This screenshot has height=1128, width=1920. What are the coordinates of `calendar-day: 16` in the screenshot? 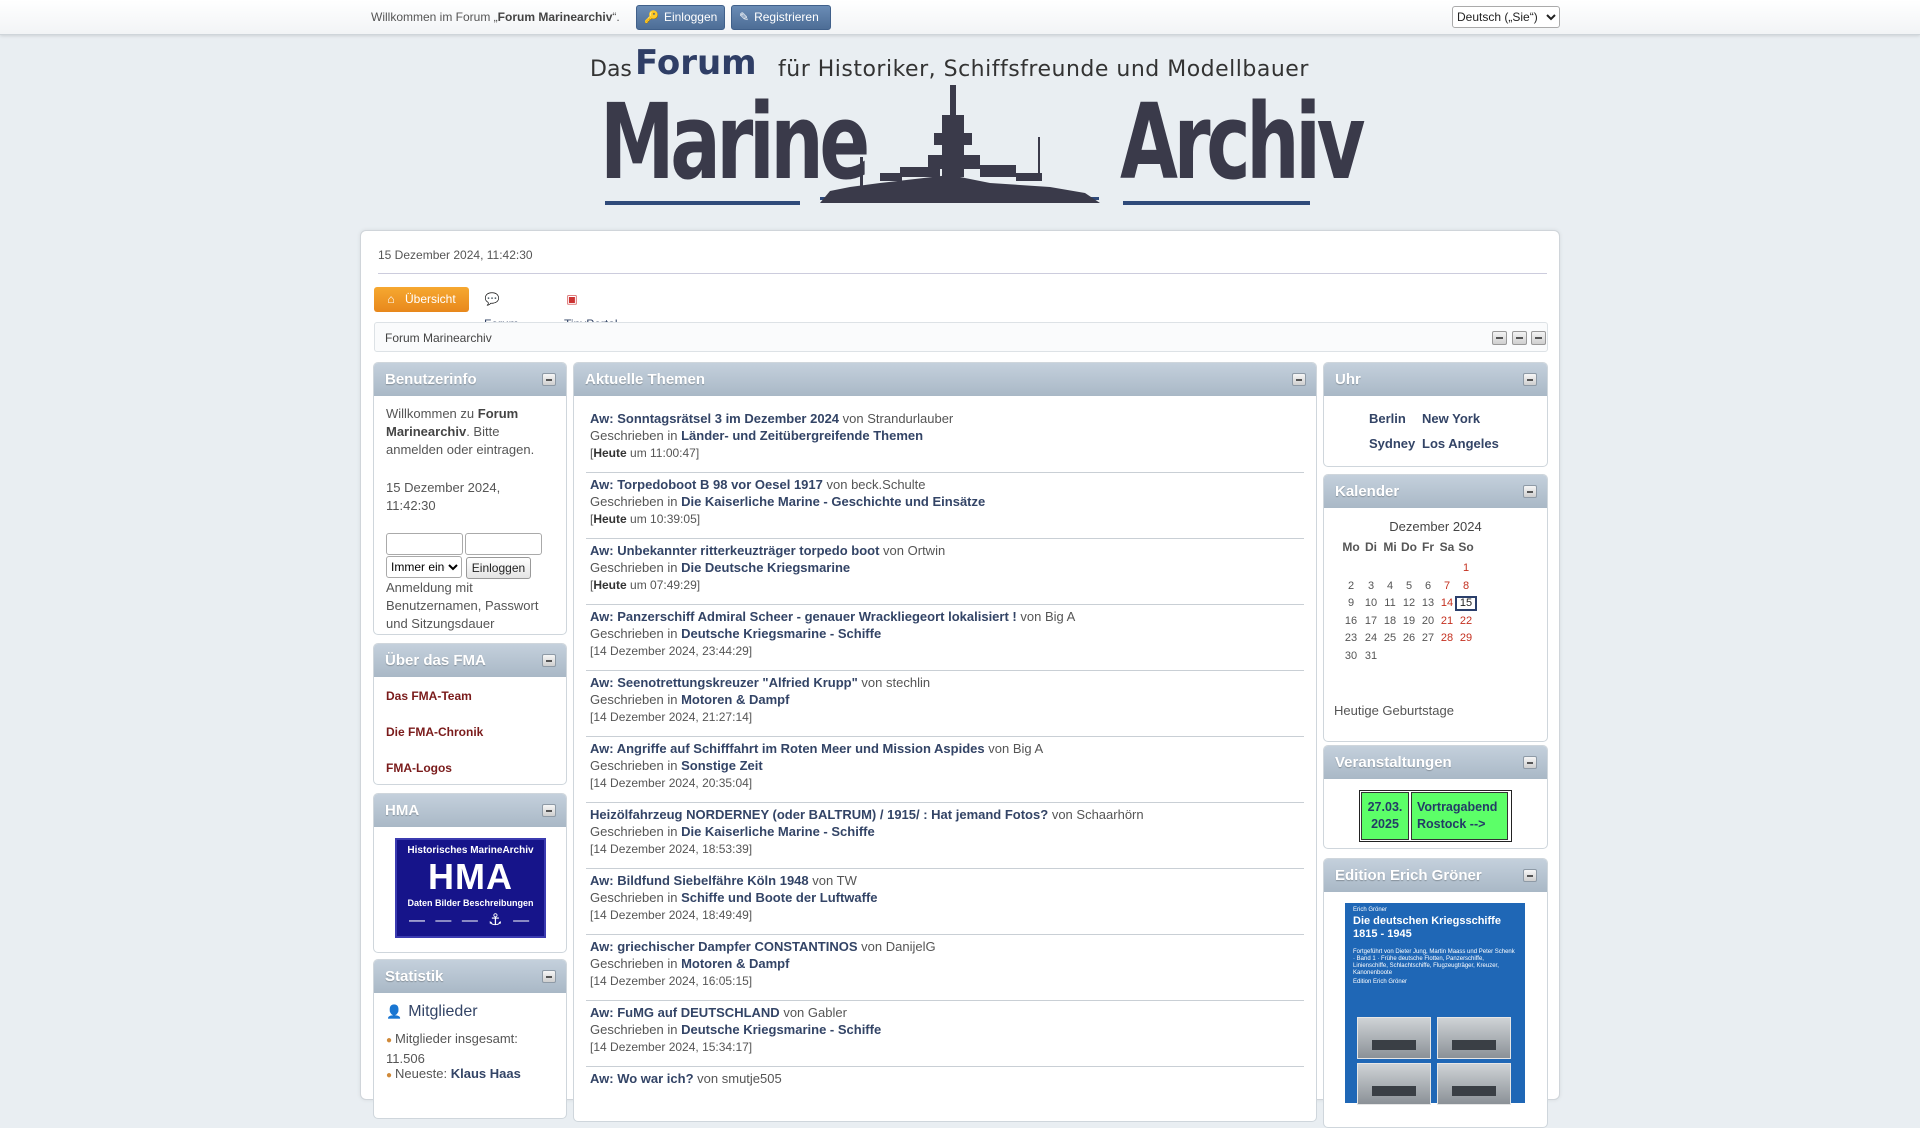 It's located at (1351, 621).